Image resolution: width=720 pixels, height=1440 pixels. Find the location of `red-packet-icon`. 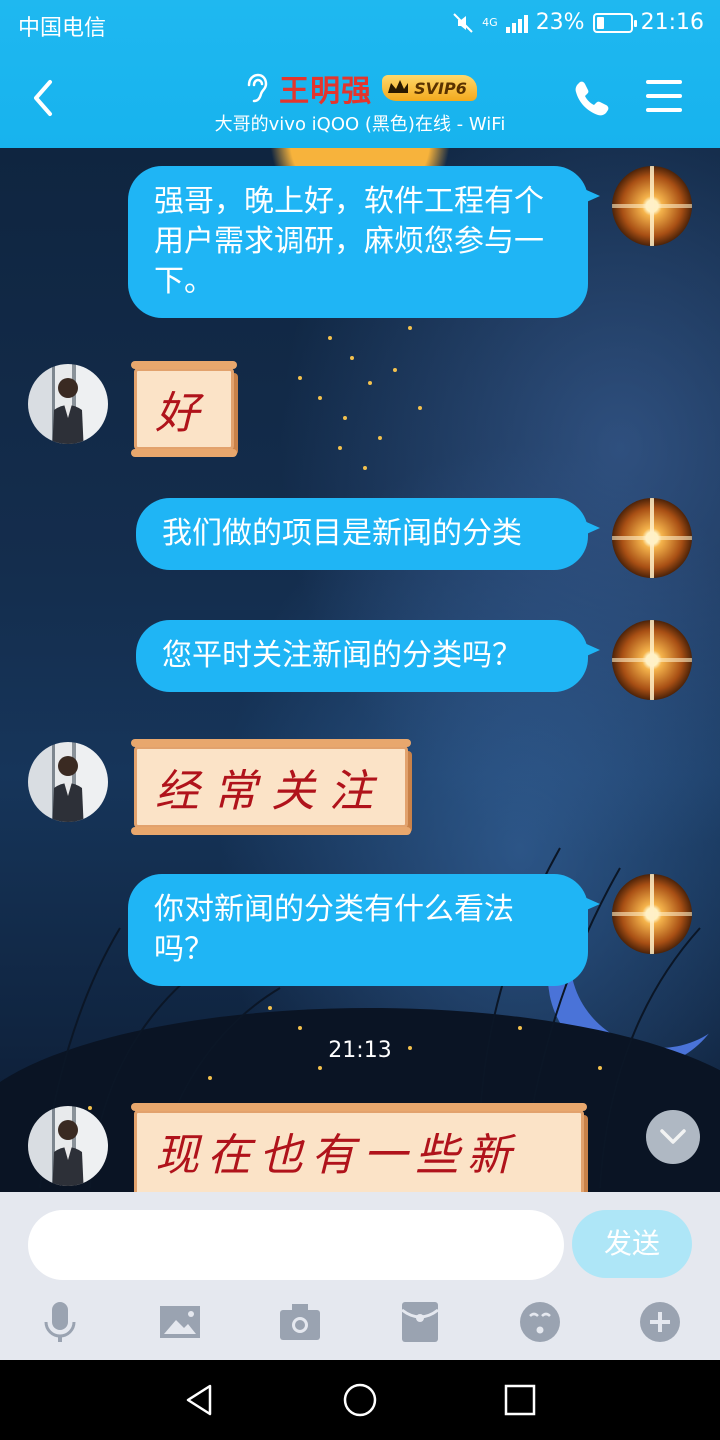

red-packet-icon is located at coordinates (420, 1322).